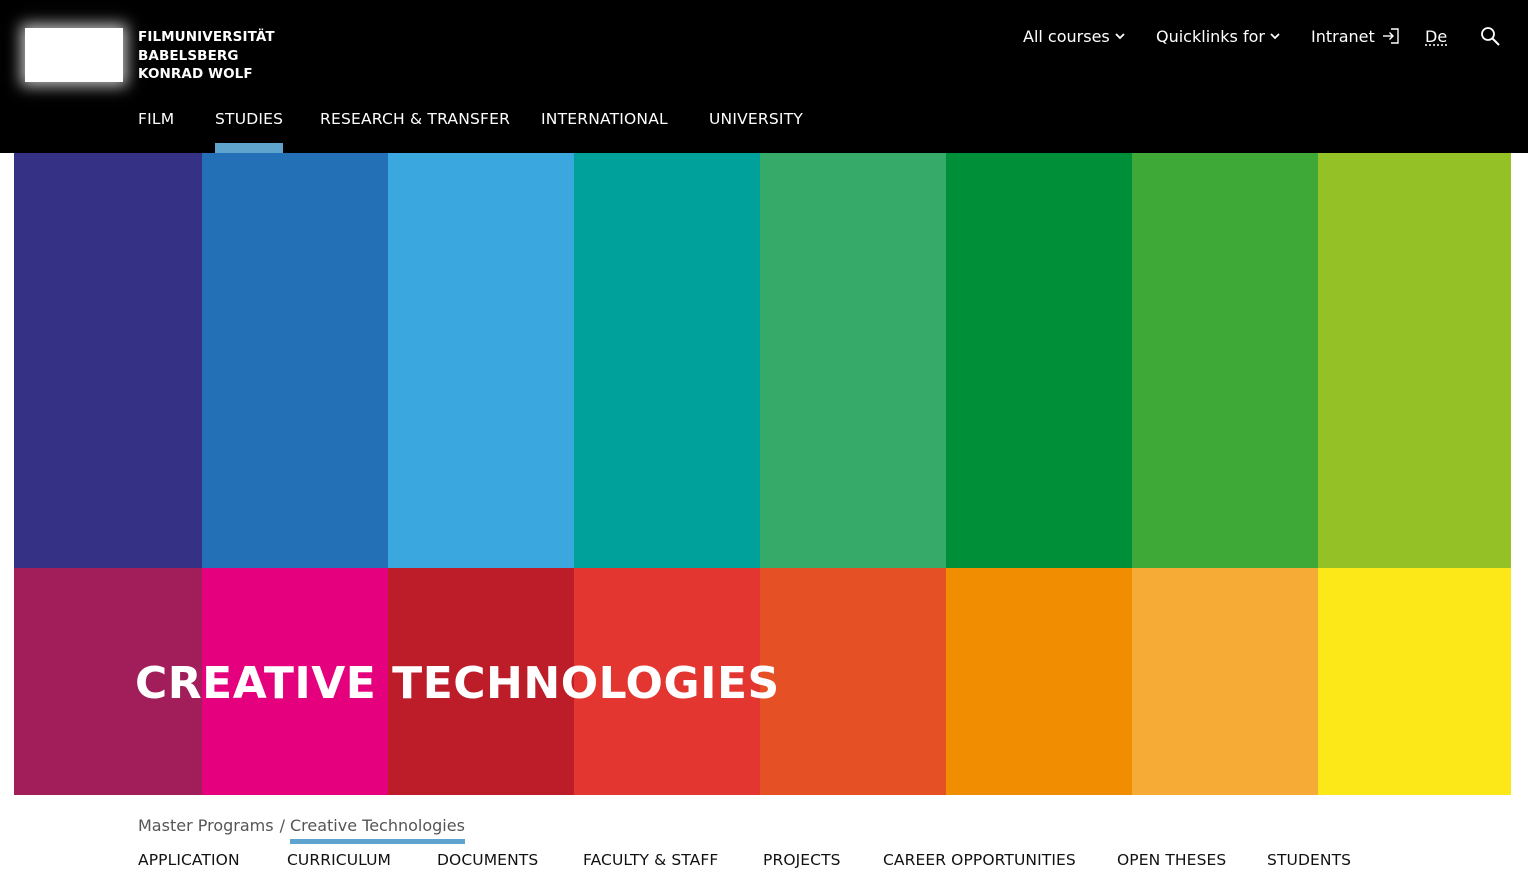 The image size is (1528, 884). I want to click on intranet-label: Intranet, so click(1343, 36).